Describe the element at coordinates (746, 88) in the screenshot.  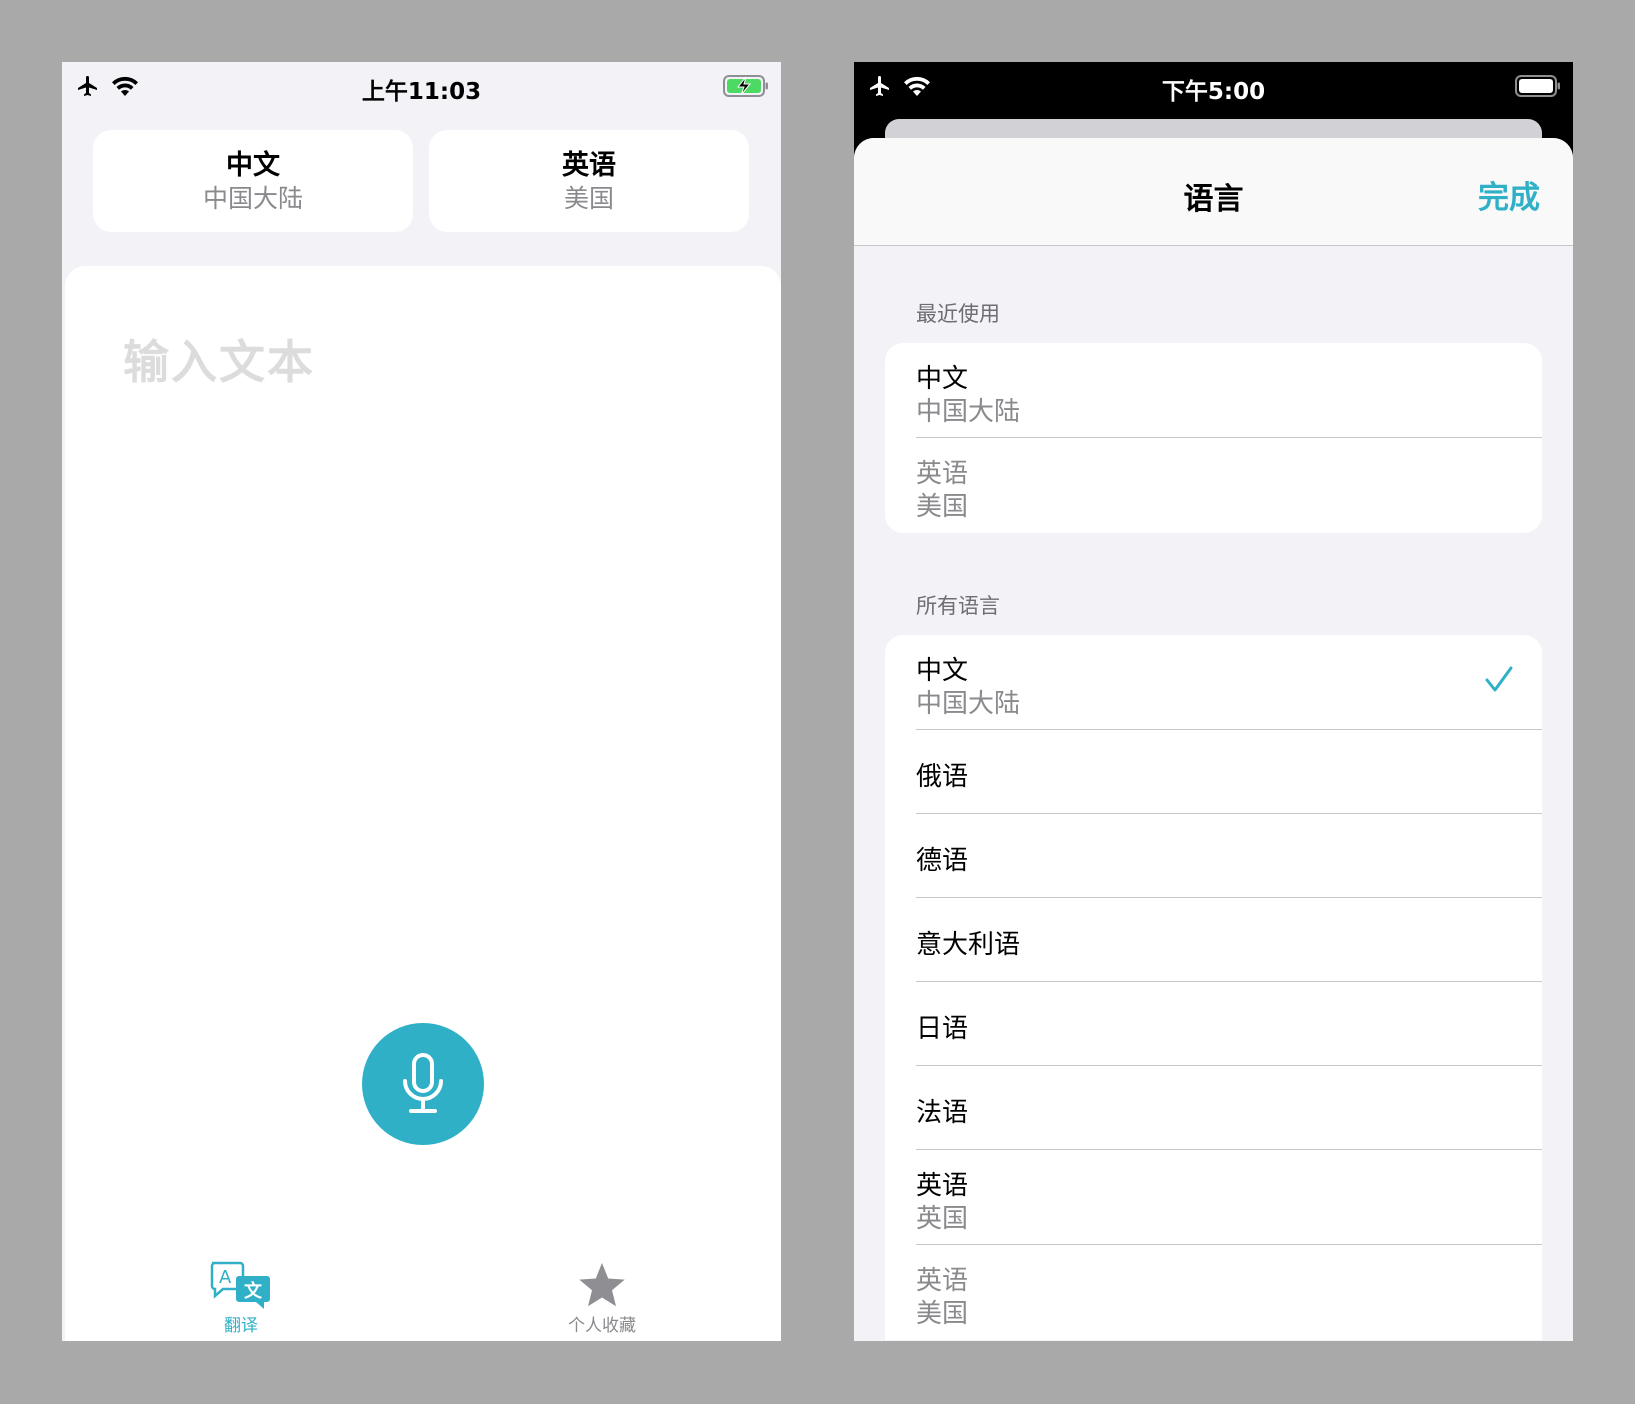
I see `battery-charging-icon` at that location.